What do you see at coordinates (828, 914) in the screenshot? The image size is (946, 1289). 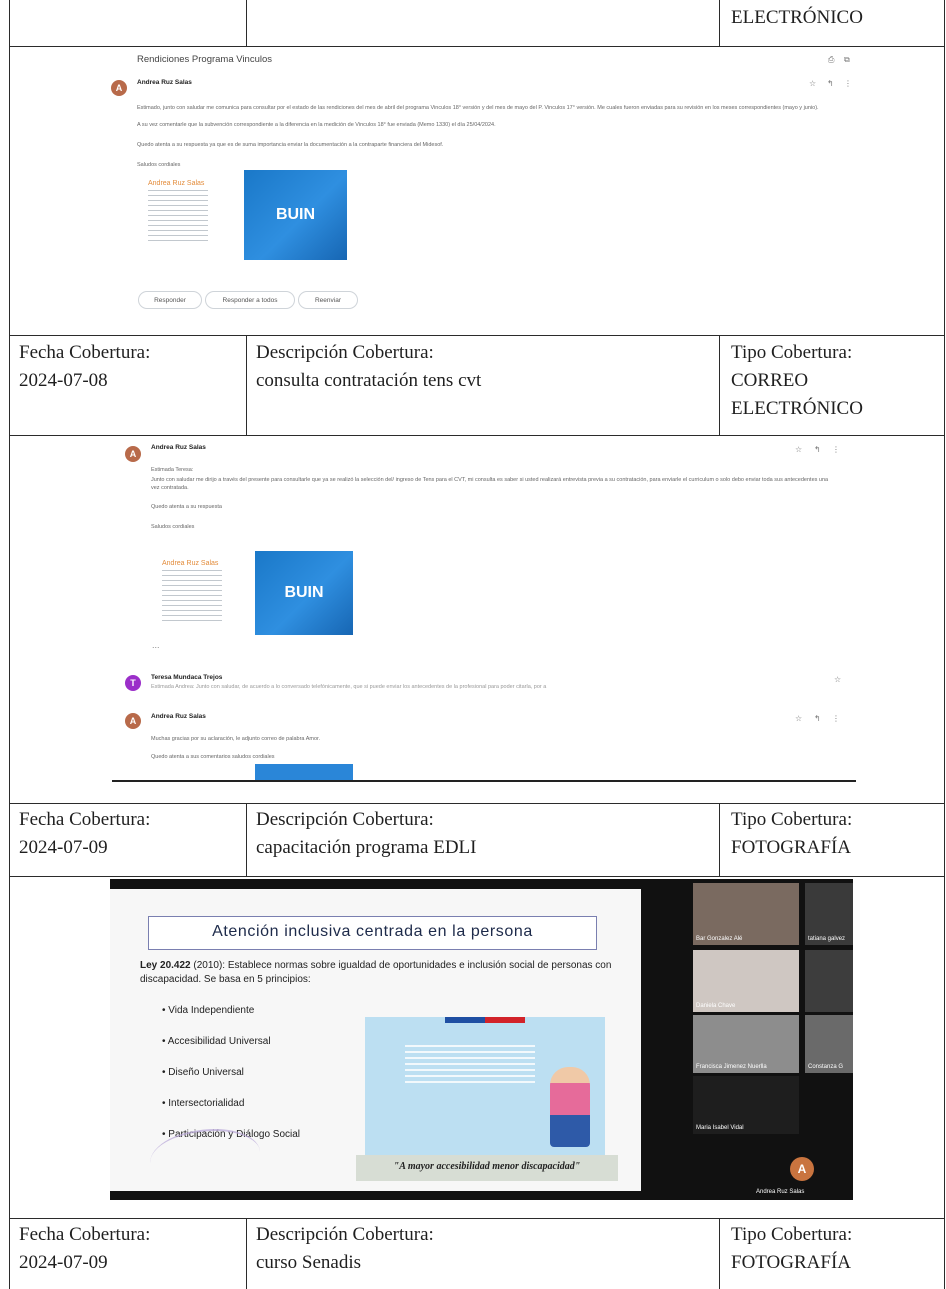 I see `participant-tile-2: tatiana galvez` at bounding box center [828, 914].